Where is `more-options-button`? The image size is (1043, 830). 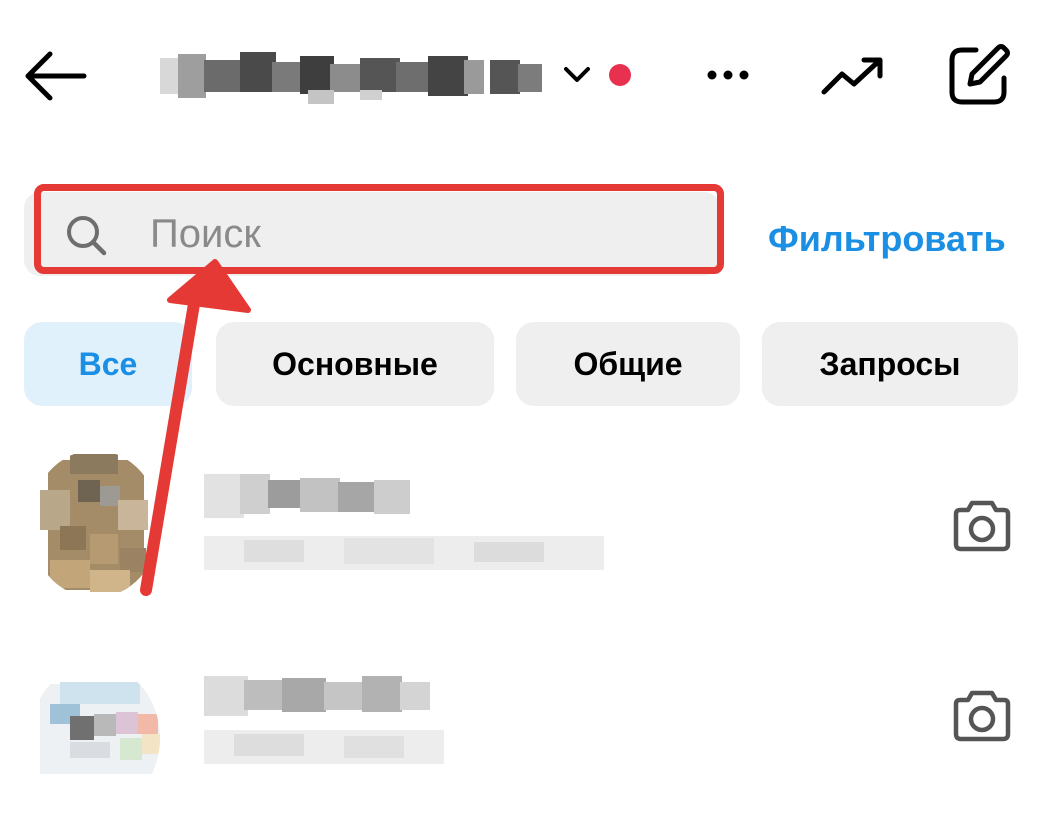
more-options-button is located at coordinates (728, 75).